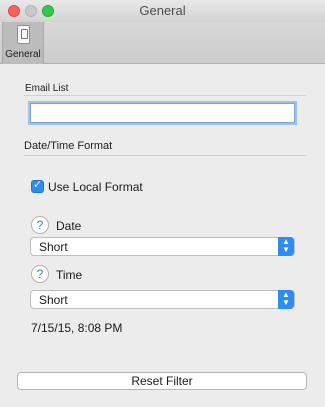 The image size is (325, 407). Describe the element at coordinates (14, 11) in the screenshot. I see `close-window-button` at that location.